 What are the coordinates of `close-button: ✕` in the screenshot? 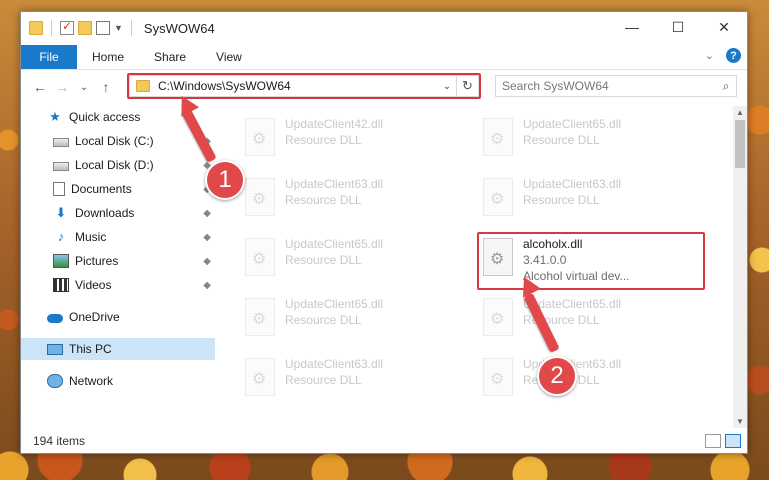 It's located at (724, 27).